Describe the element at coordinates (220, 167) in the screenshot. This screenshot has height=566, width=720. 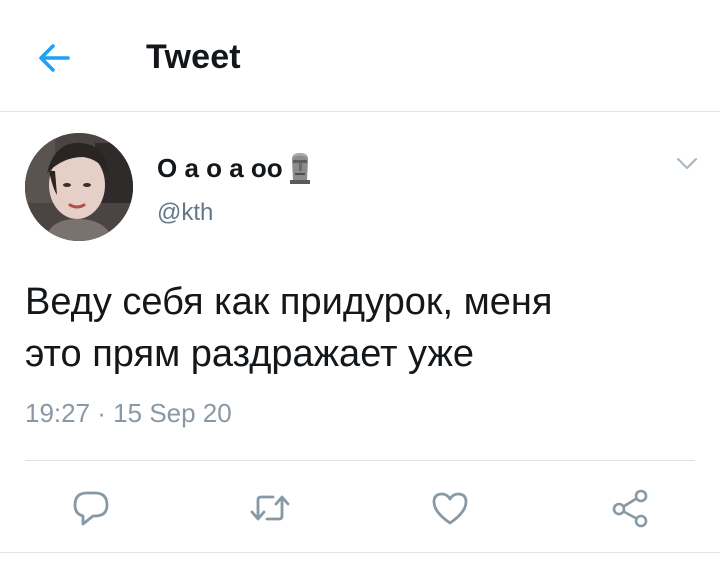
I see `display-name-text: O a o a oo` at that location.